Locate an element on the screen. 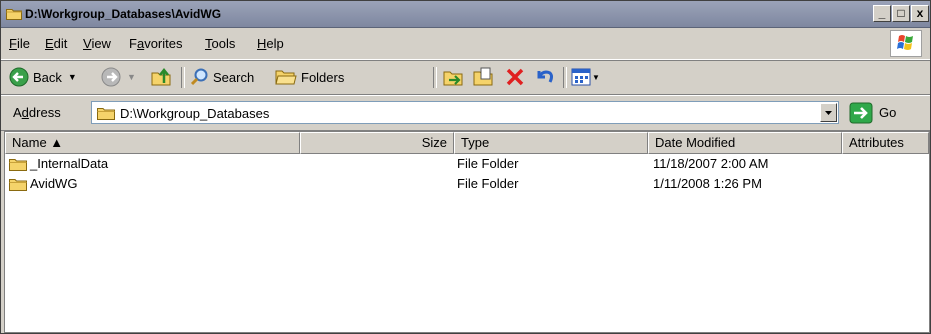 The width and height of the screenshot is (931, 334). forward-dropdown-icon: ▼ is located at coordinates (131, 77).